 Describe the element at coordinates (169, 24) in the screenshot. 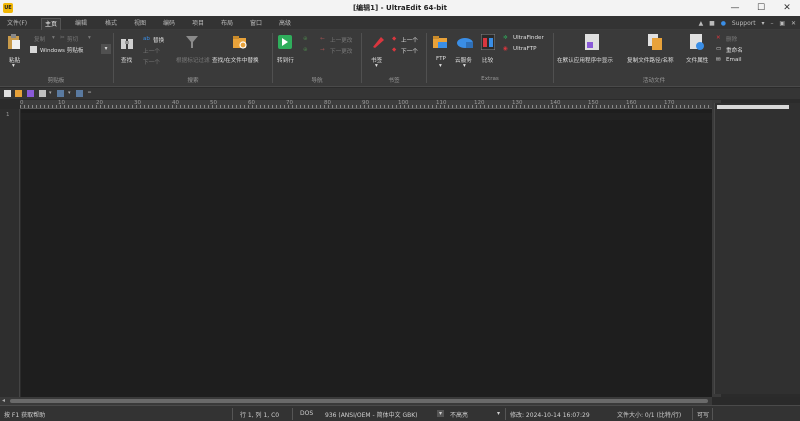

I see `tab-encoding: 编码` at that location.